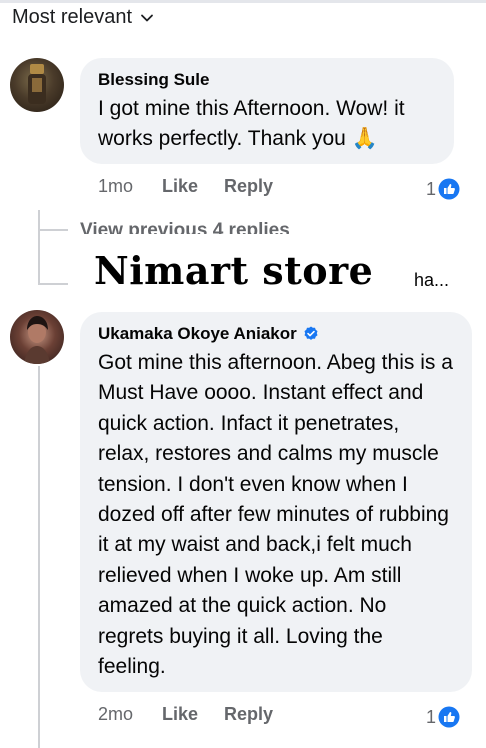 The height and width of the screenshot is (748, 486). Describe the element at coordinates (153, 80) in the screenshot. I see `author-name: Blessing Sule` at that location.